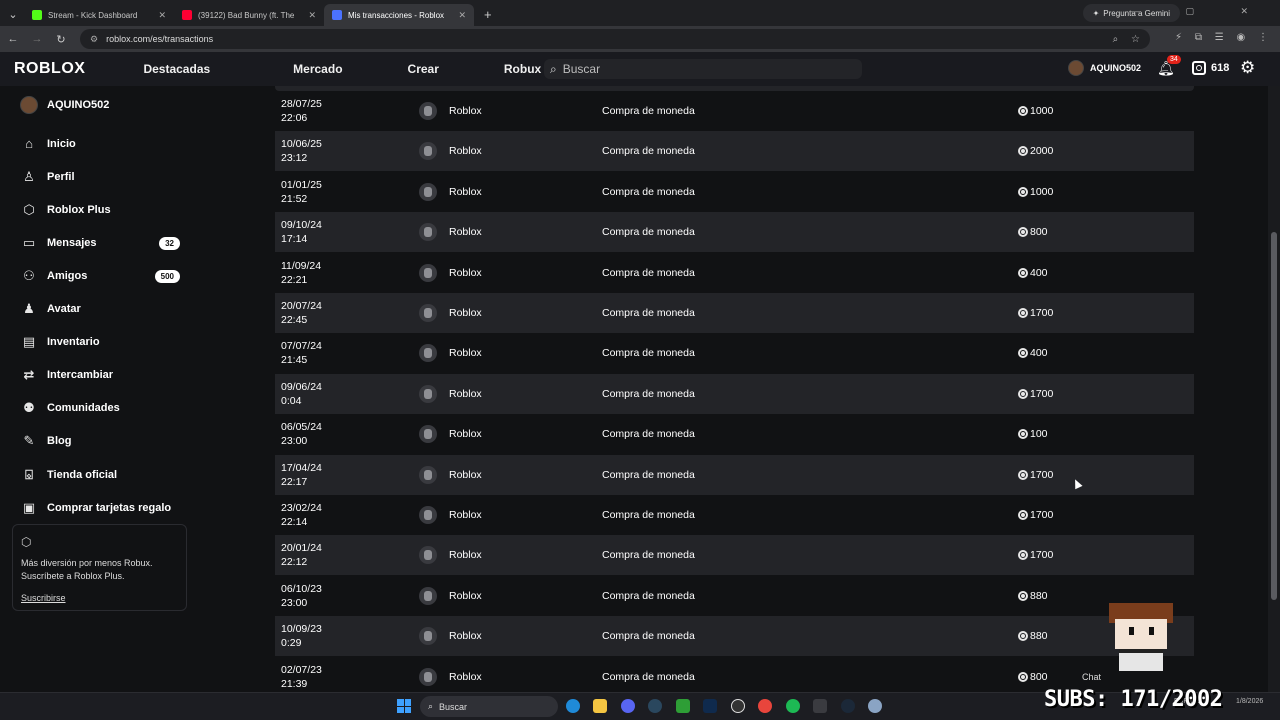  I want to click on window-controls: — ▢ ✕, so click(1200, 11).